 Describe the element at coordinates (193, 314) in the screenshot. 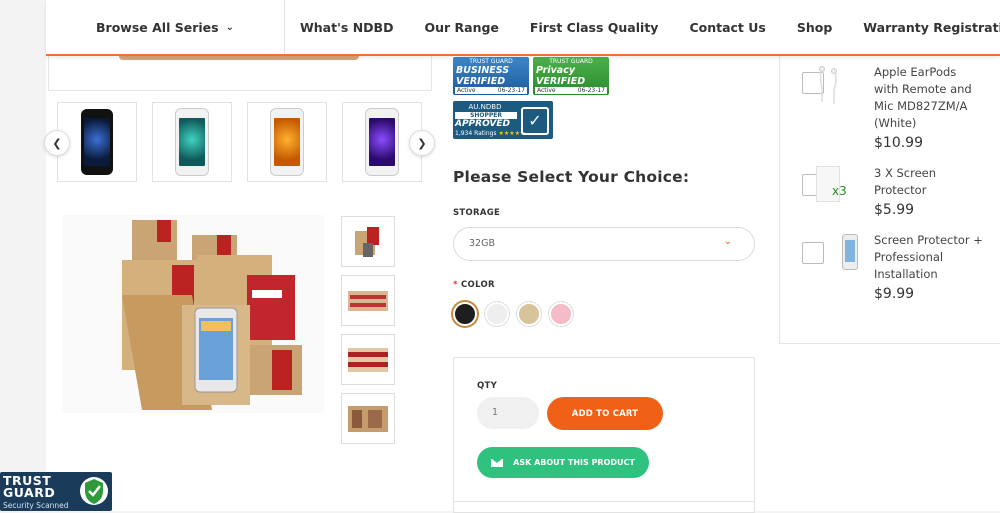

I see `packaging-image` at that location.